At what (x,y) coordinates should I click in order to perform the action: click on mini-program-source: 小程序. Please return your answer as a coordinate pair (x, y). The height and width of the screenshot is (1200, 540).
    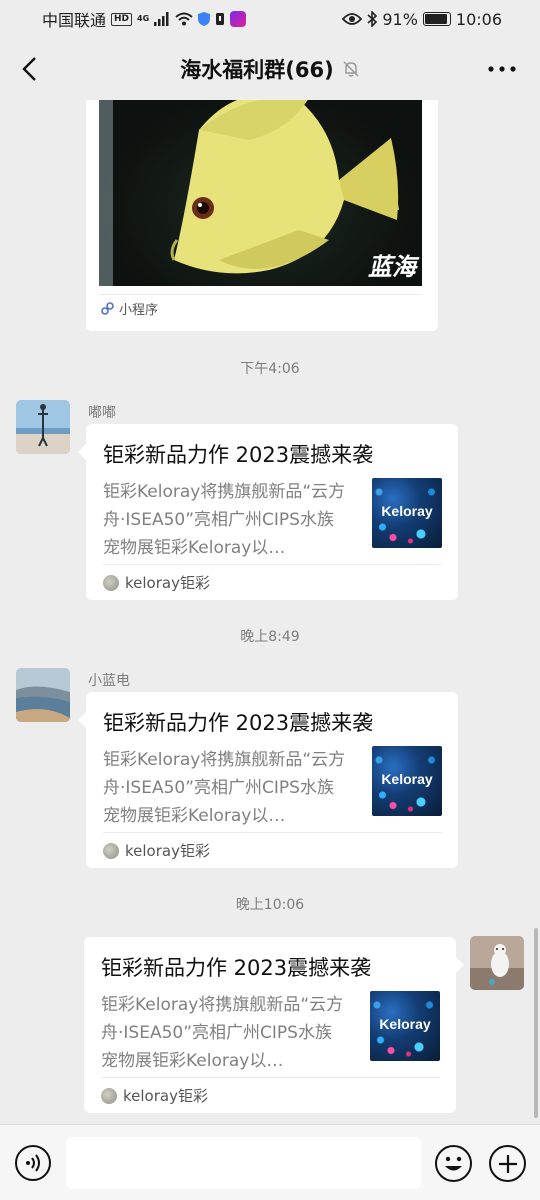
    Looking at the image, I should click on (129, 308).